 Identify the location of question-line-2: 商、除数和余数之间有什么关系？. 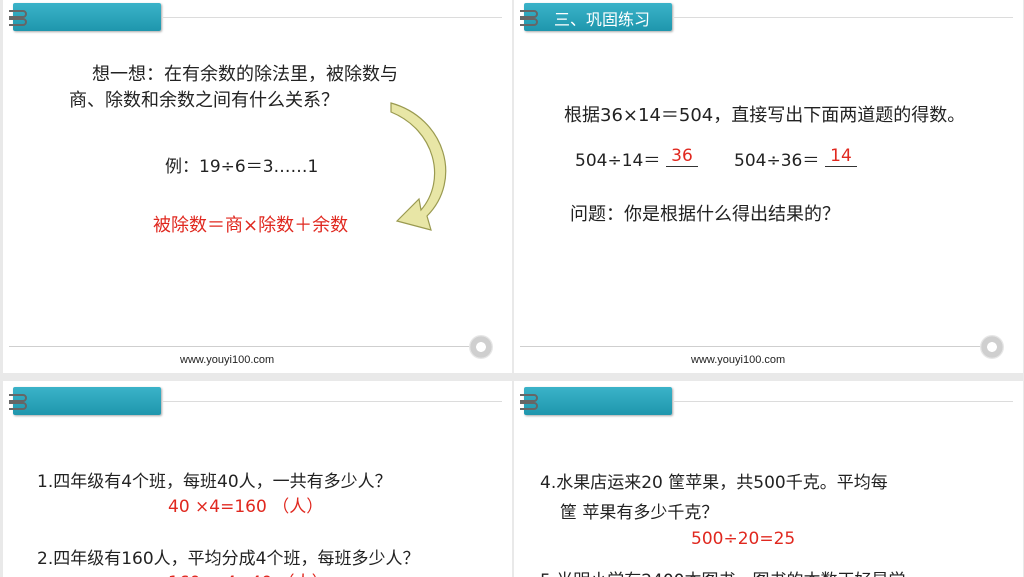
(204, 100).